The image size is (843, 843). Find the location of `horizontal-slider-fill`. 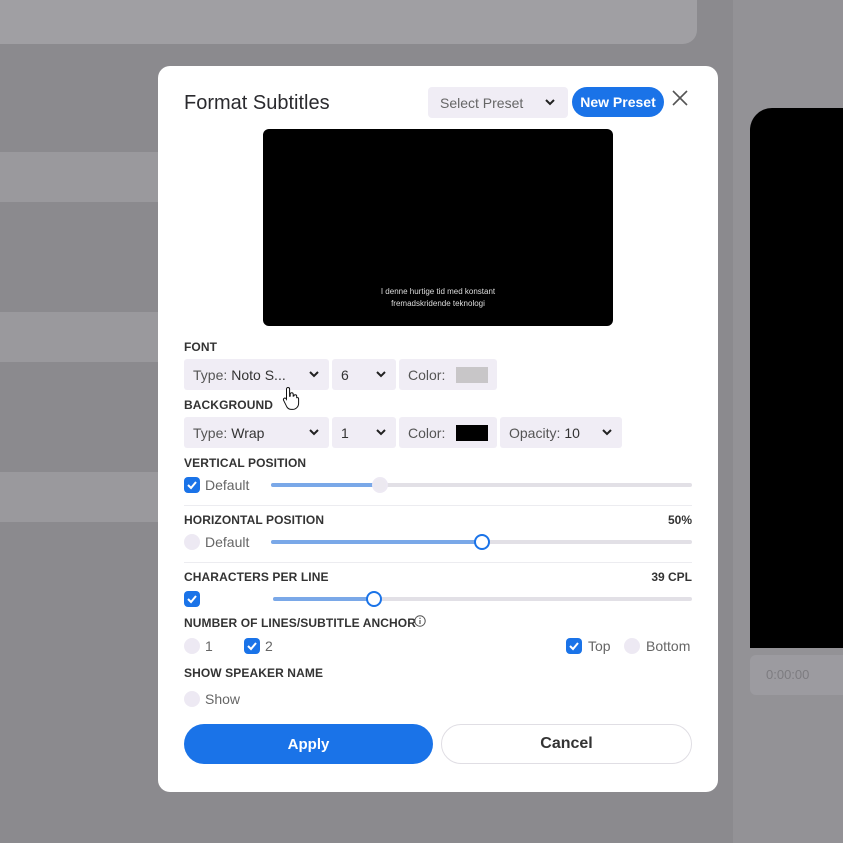

horizontal-slider-fill is located at coordinates (376, 542).